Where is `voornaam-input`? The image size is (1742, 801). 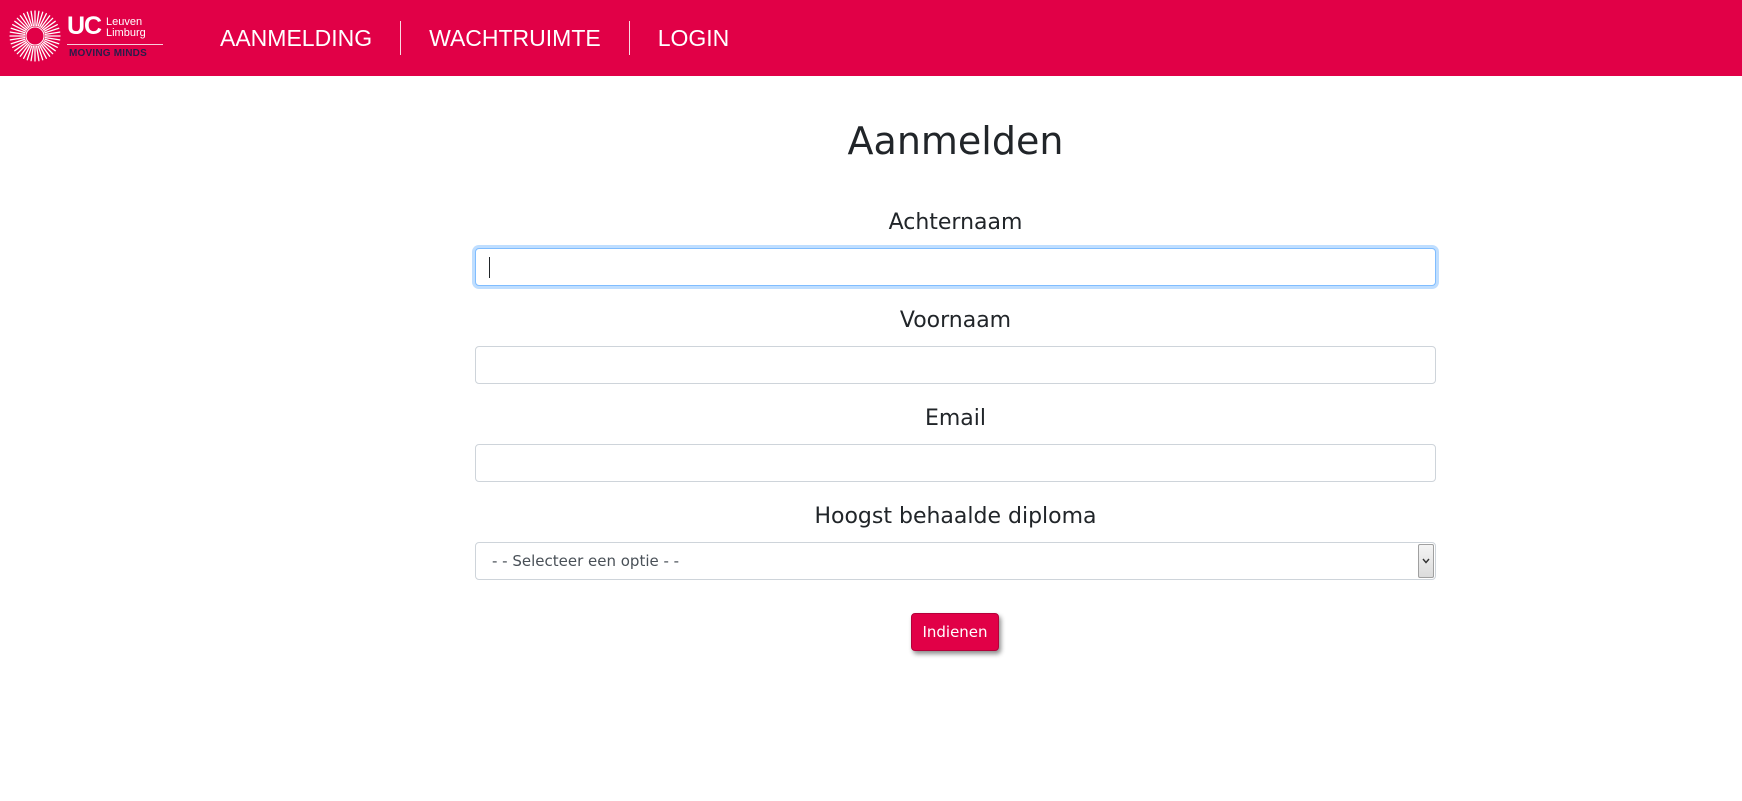
voornaam-input is located at coordinates (955, 365).